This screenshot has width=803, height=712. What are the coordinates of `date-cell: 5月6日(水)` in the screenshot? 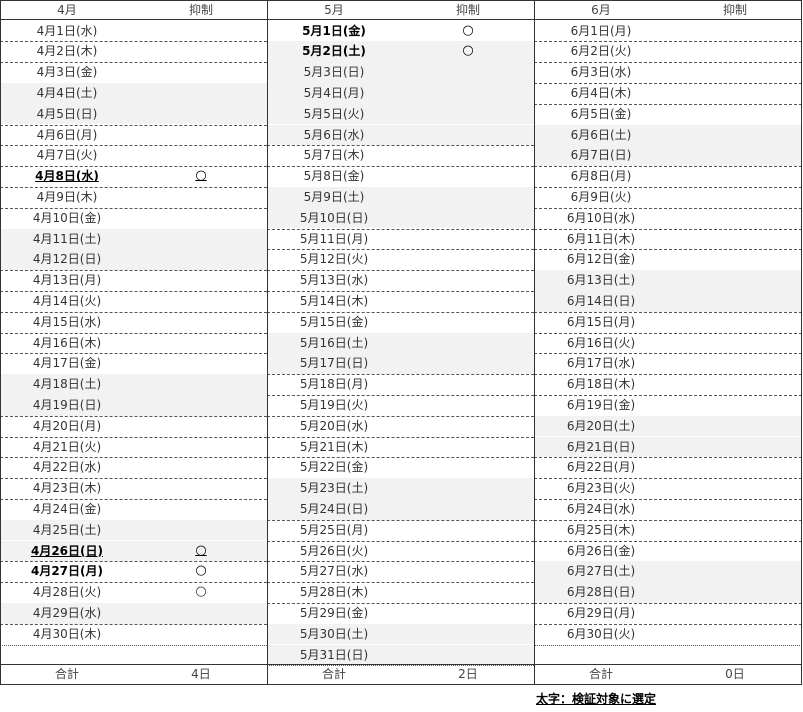 It's located at (334, 134).